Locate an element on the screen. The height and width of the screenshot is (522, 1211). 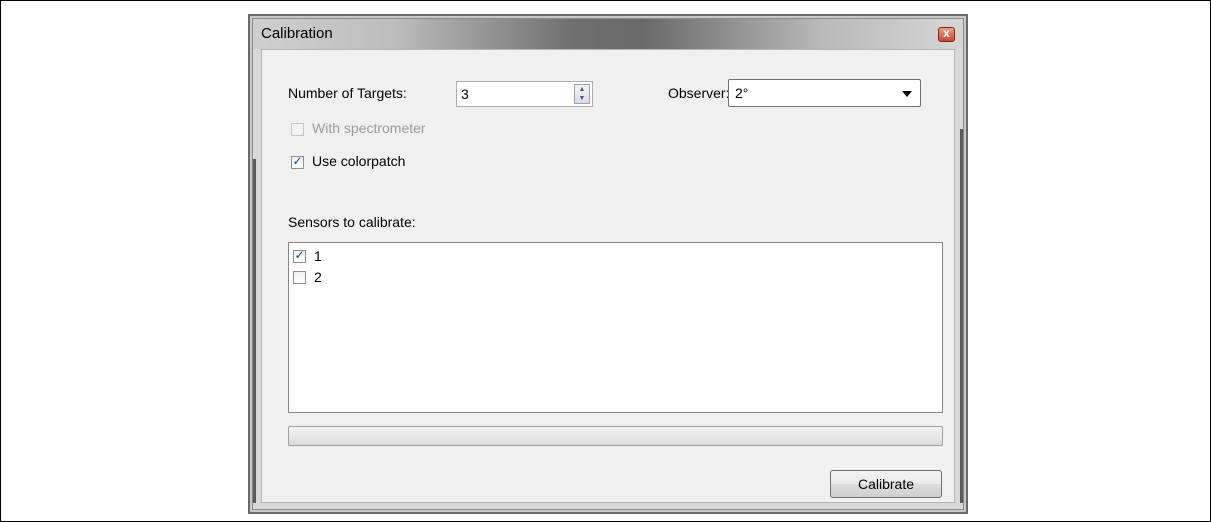
sensor-1-checkbox: ✓ is located at coordinates (299, 255).